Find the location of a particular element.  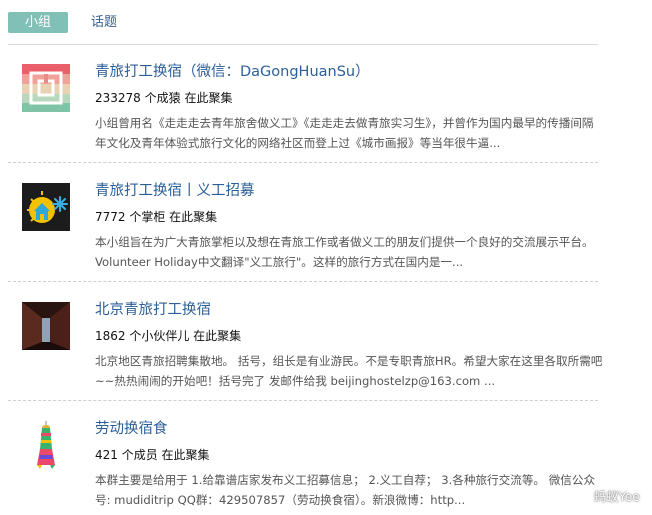

tab-topics: 话题 is located at coordinates (104, 22).